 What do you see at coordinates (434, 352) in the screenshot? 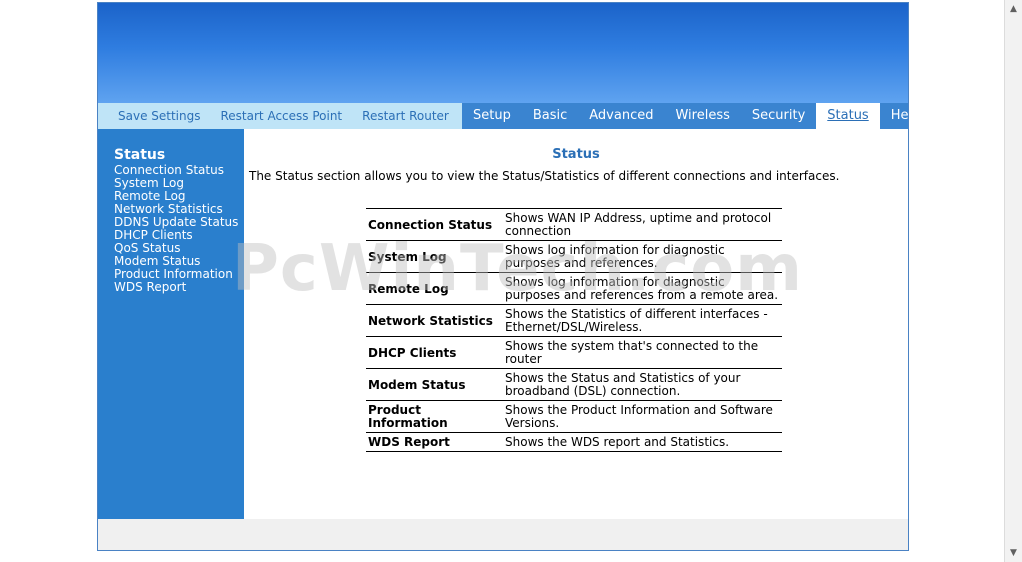
I see `row-name: DHCP Clients` at bounding box center [434, 352].